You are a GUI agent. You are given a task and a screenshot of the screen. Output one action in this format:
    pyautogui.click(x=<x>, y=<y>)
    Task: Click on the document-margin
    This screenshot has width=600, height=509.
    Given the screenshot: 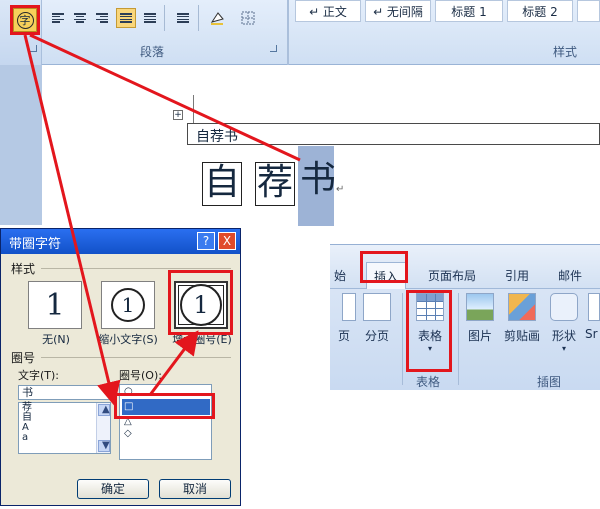 What is the action you would take?
    pyautogui.click(x=21, y=145)
    